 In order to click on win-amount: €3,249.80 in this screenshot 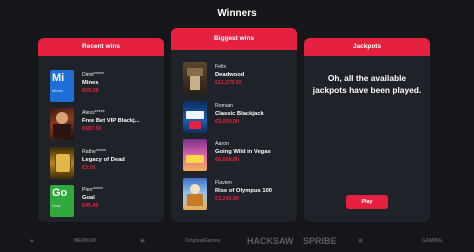, I will do `click(227, 199)`.